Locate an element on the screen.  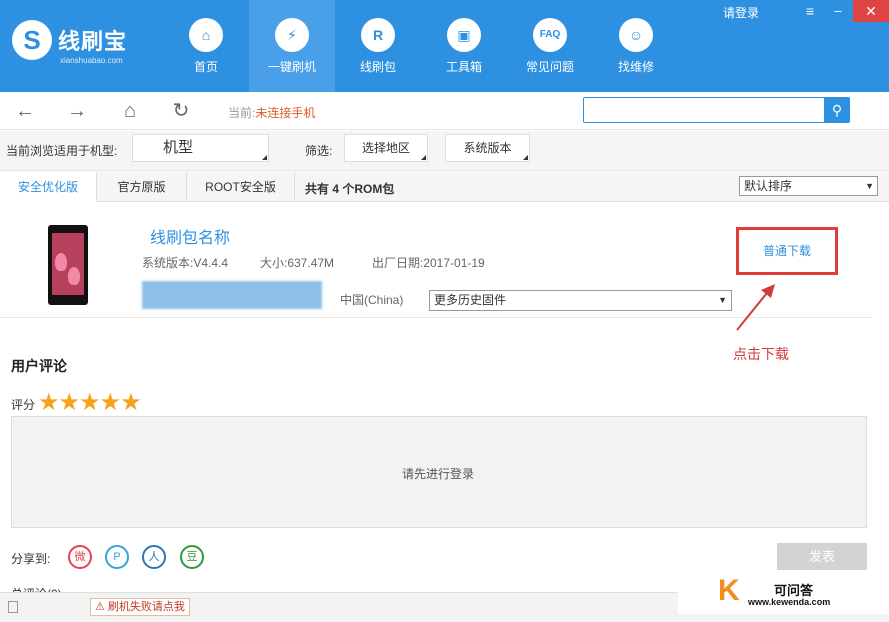
refresh-icon: ↻ is located at coordinates (181, 111).